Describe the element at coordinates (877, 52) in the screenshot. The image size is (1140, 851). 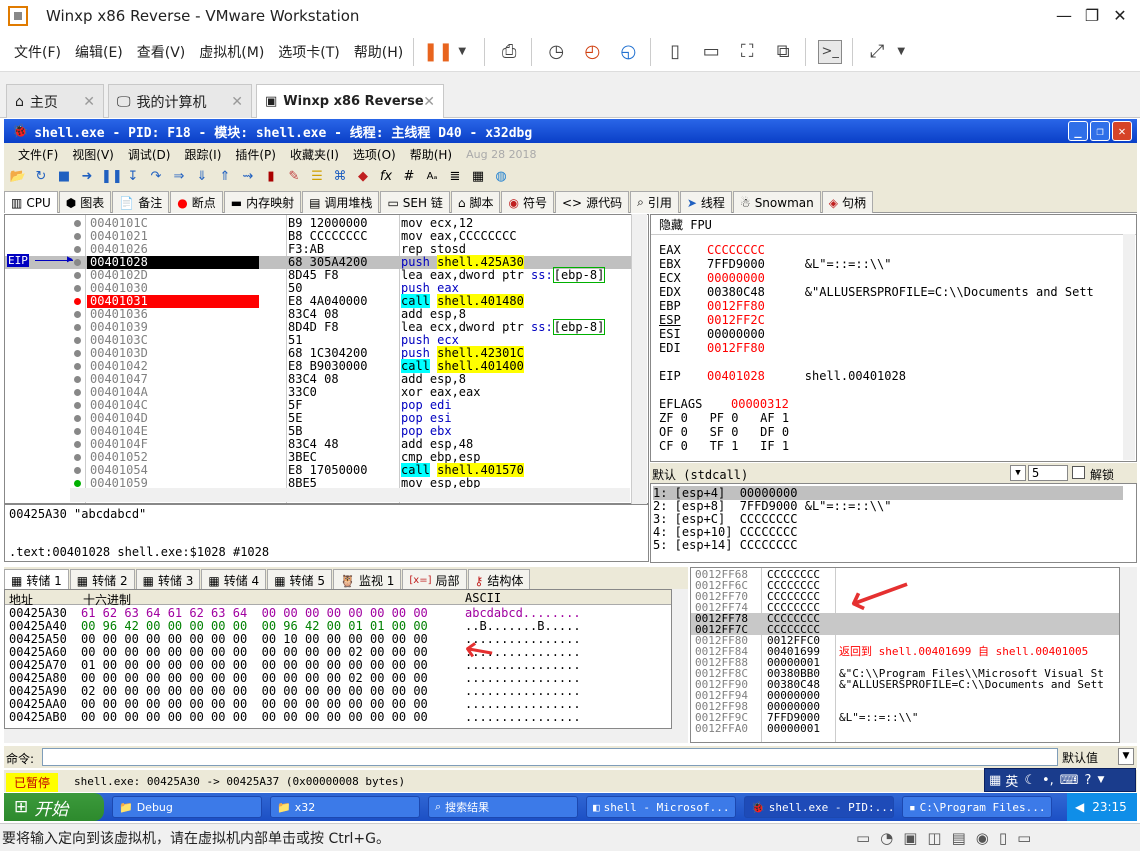
I see `stretch-icon: ⤢` at that location.